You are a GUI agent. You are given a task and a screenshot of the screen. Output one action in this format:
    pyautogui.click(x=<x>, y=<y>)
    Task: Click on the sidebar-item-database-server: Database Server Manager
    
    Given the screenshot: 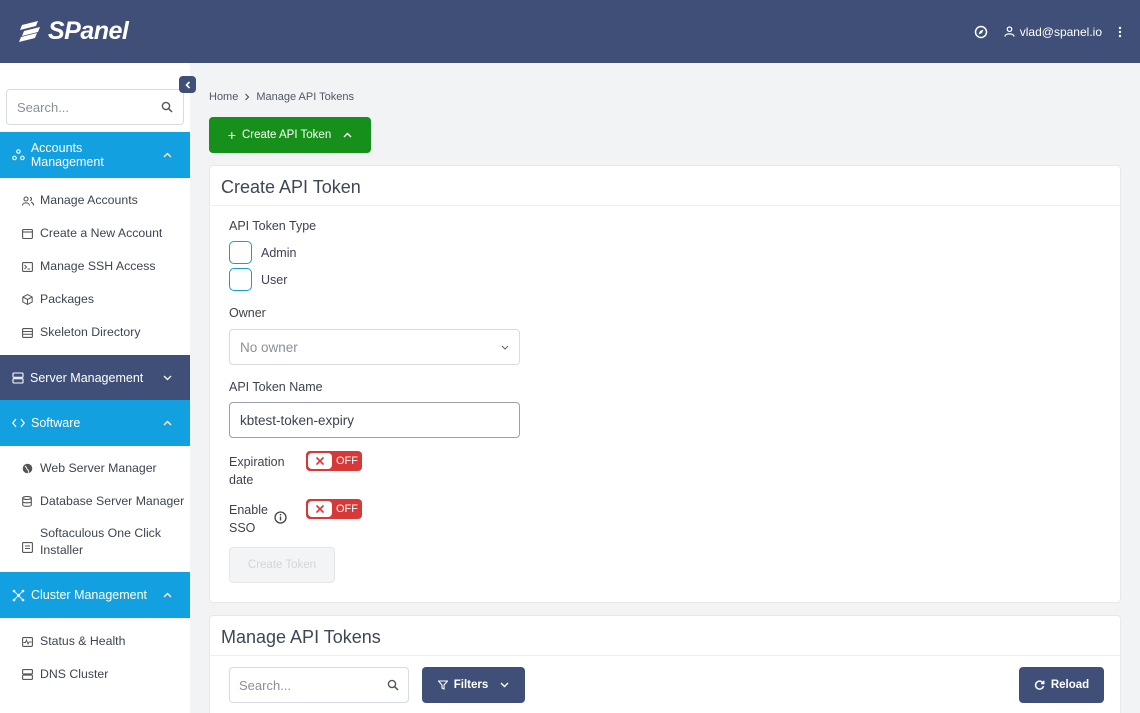 What is the action you would take?
    pyautogui.click(x=105, y=501)
    